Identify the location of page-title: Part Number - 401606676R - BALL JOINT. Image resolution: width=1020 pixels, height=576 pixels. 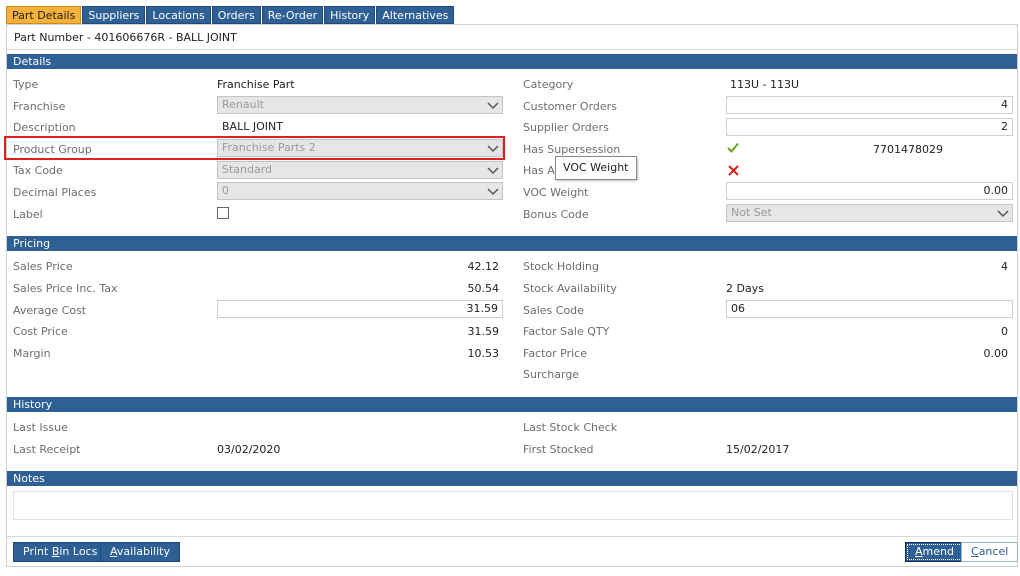
(125, 37).